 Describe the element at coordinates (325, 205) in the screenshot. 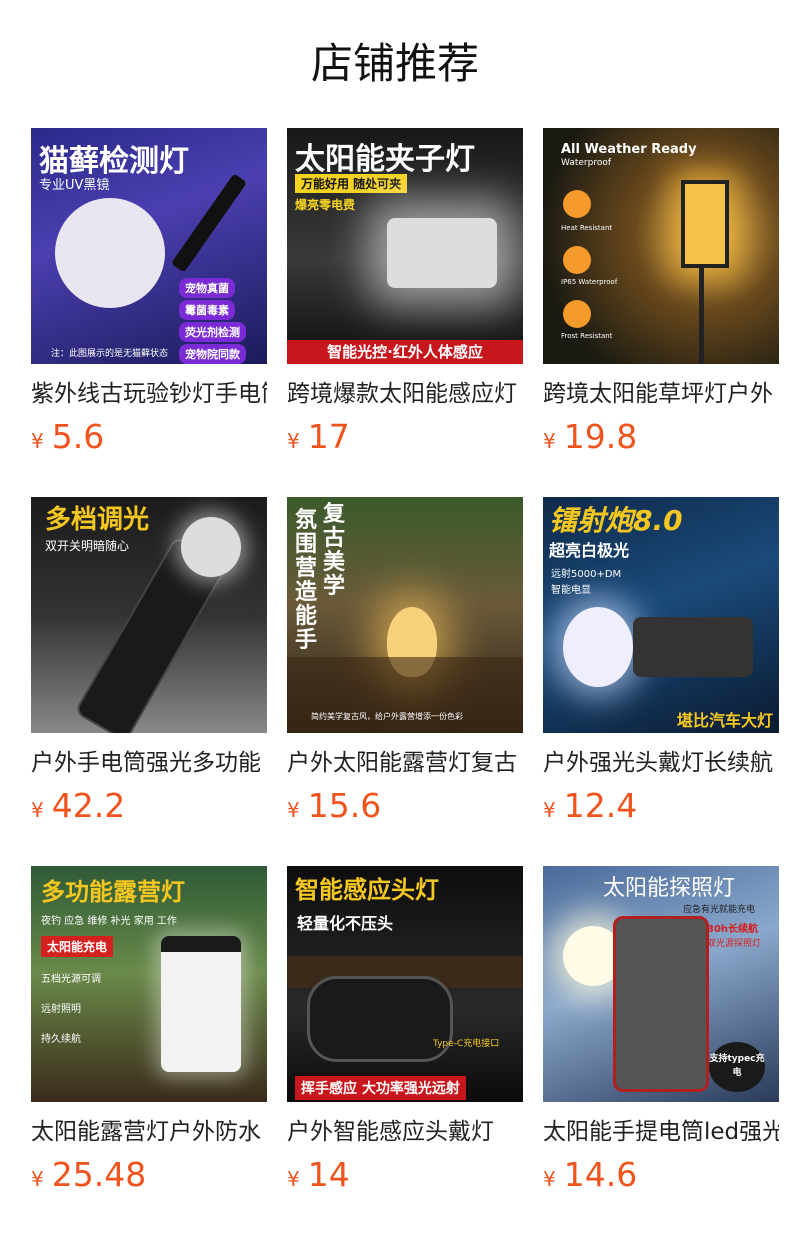

I see `image-tag: 爆亮零电费` at that location.